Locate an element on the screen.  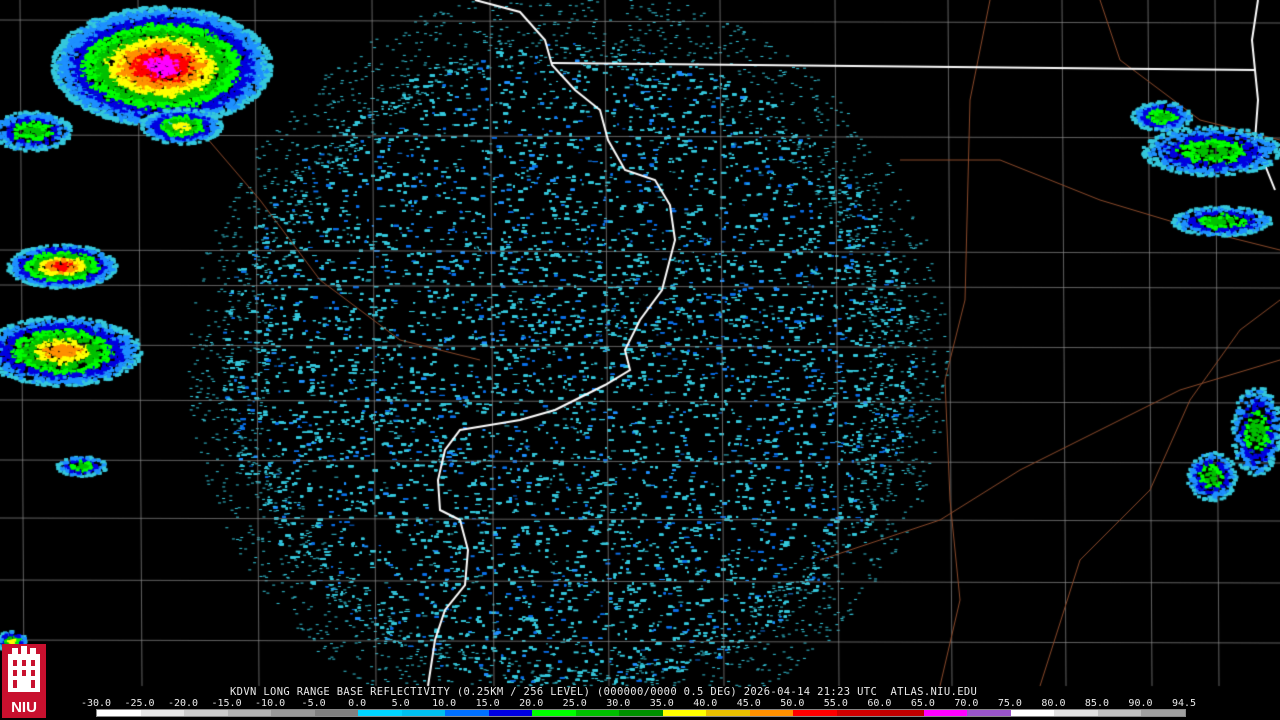
scale-label: 50.0 is located at coordinates (792, 703).